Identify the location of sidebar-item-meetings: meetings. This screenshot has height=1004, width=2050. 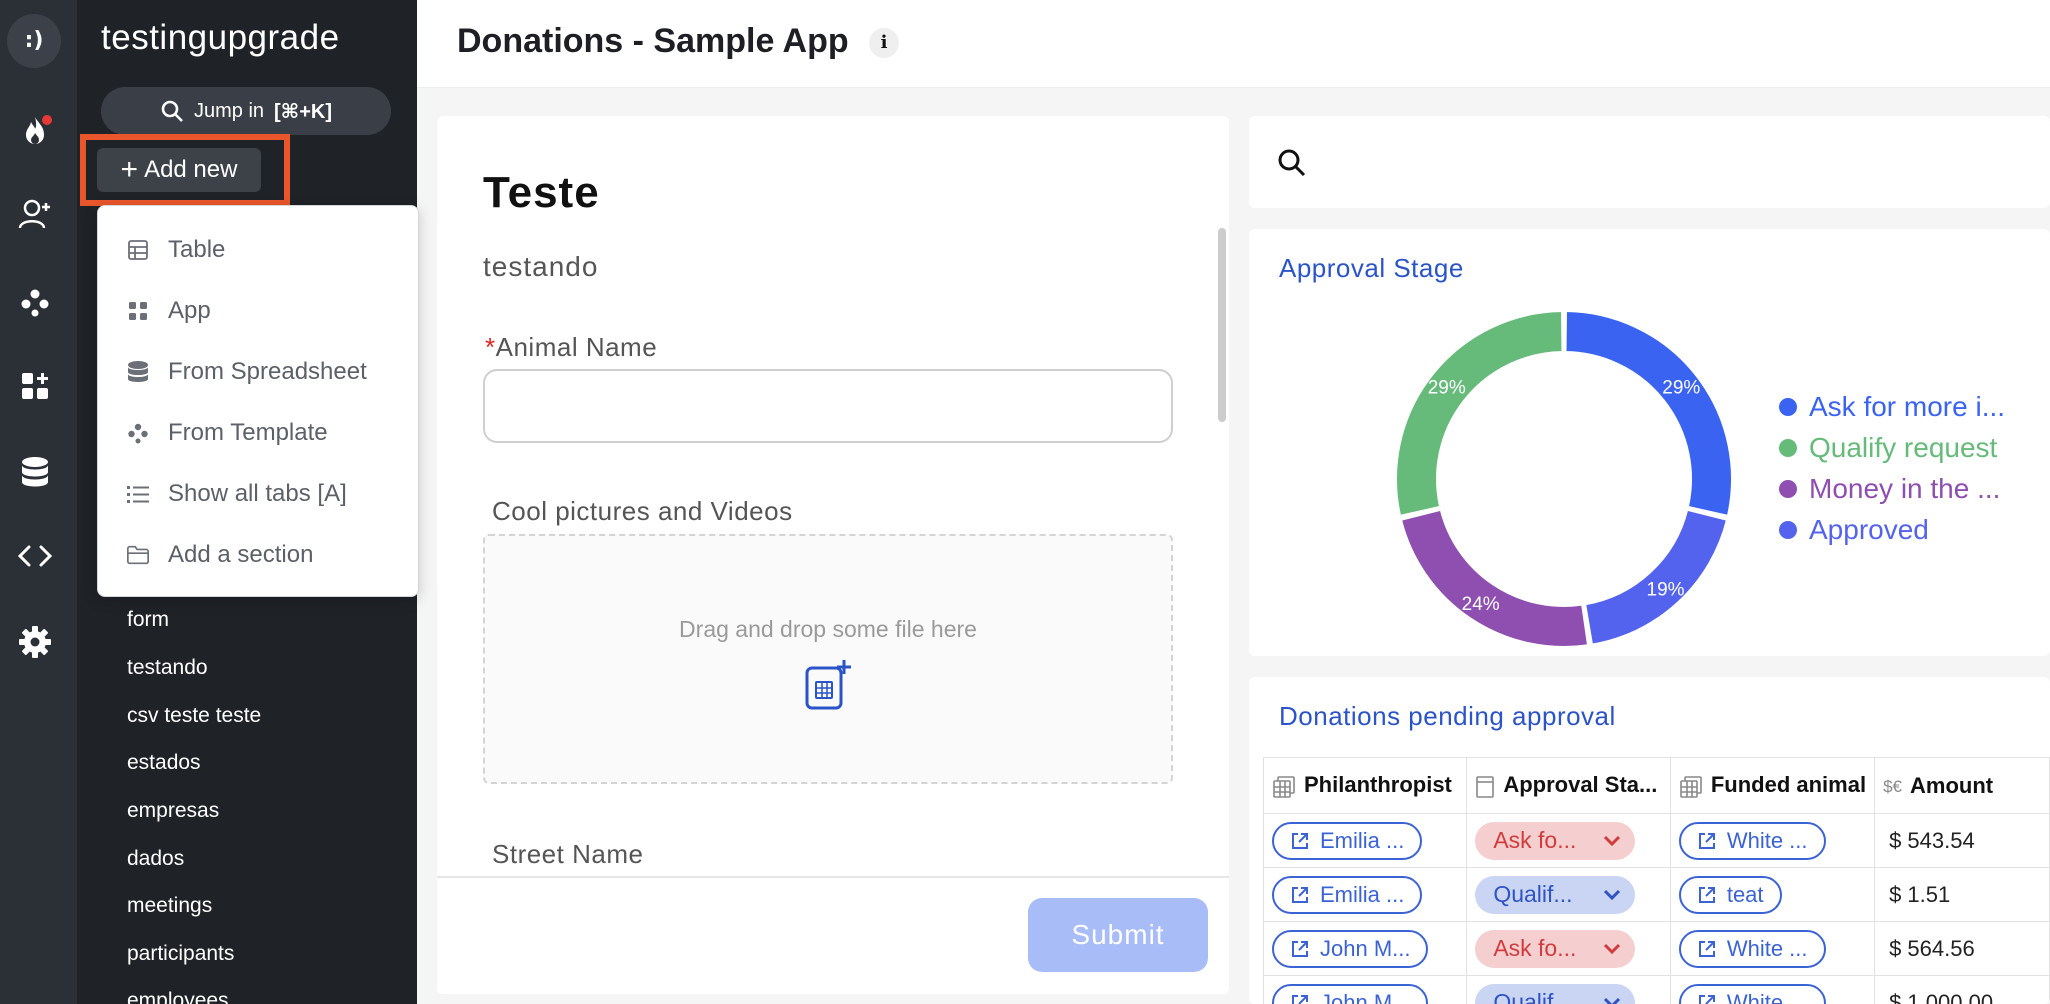
(169, 906).